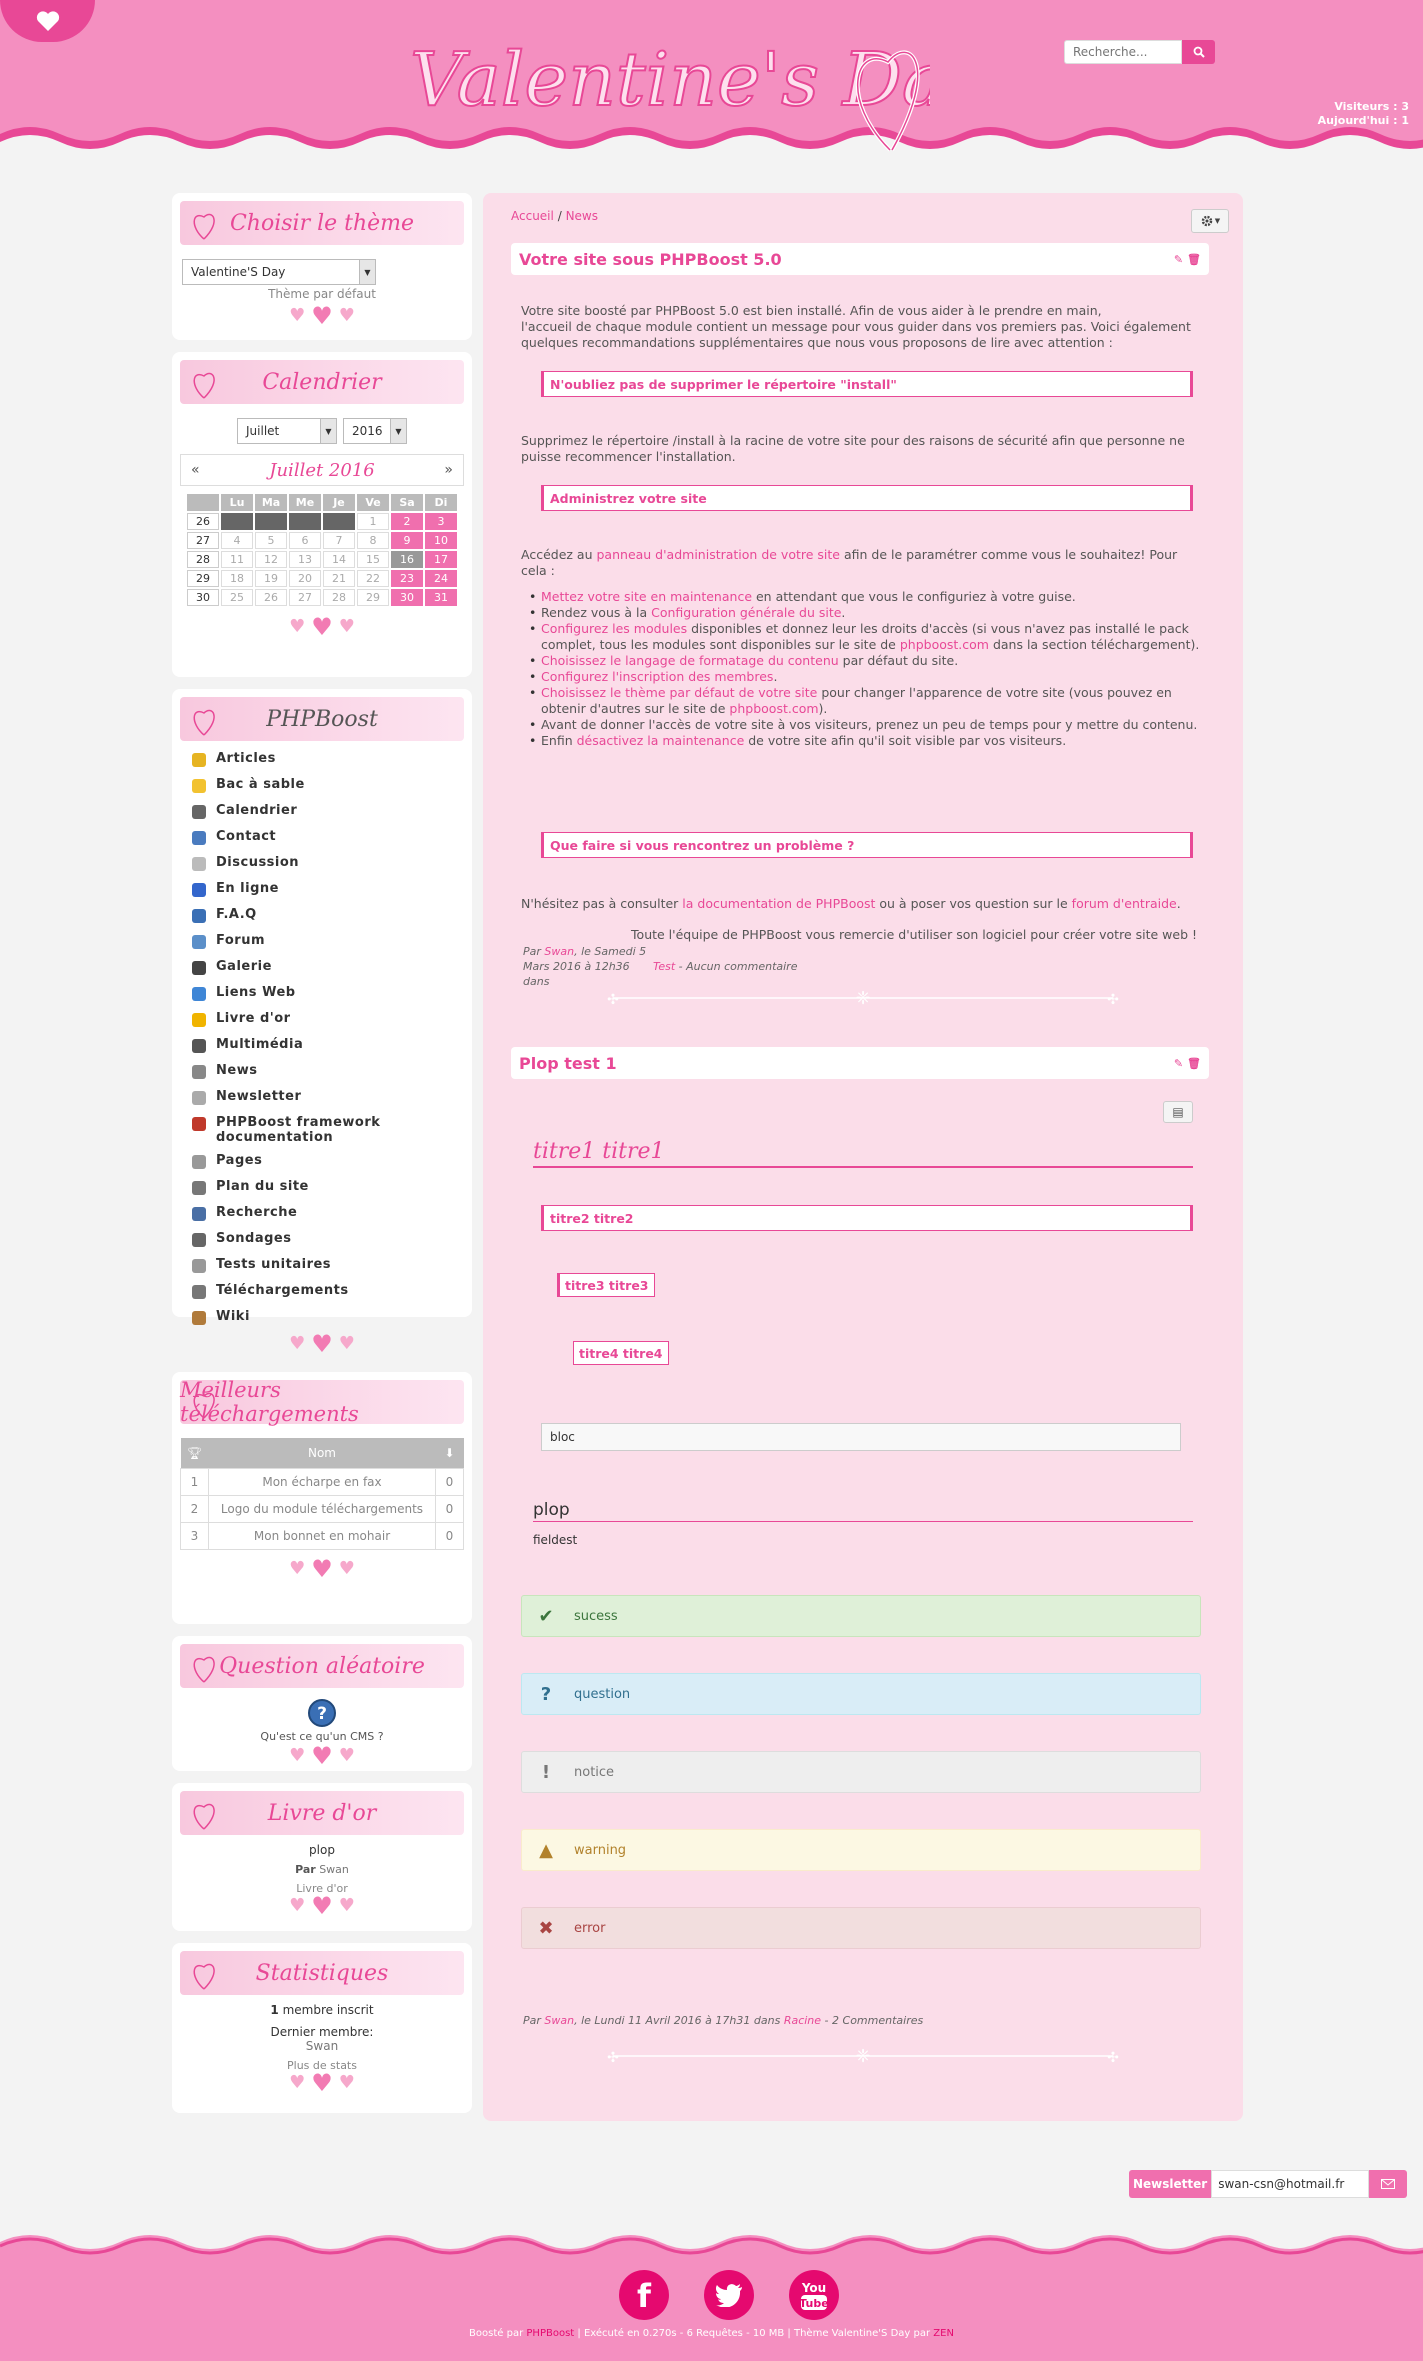 The image size is (1423, 2361). I want to click on month-select: Juillet ▼, so click(287, 431).